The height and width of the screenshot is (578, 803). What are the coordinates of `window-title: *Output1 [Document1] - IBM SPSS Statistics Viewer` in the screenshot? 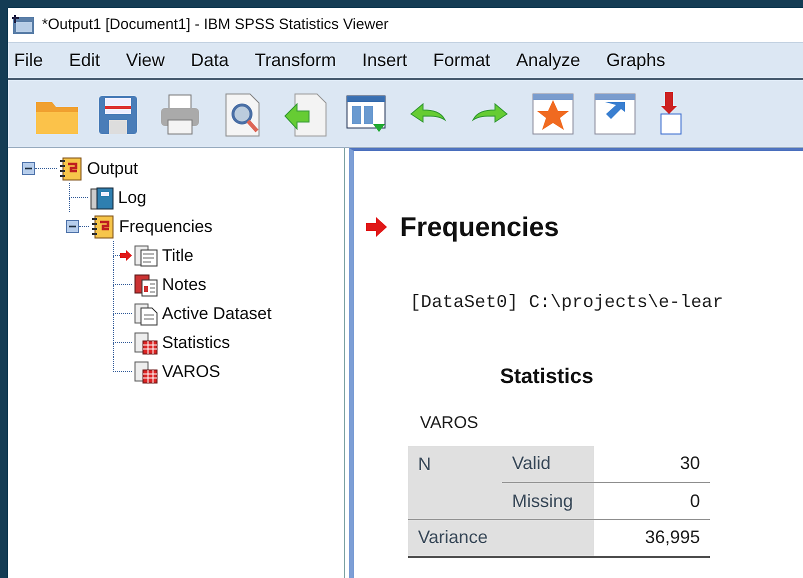 It's located at (215, 24).